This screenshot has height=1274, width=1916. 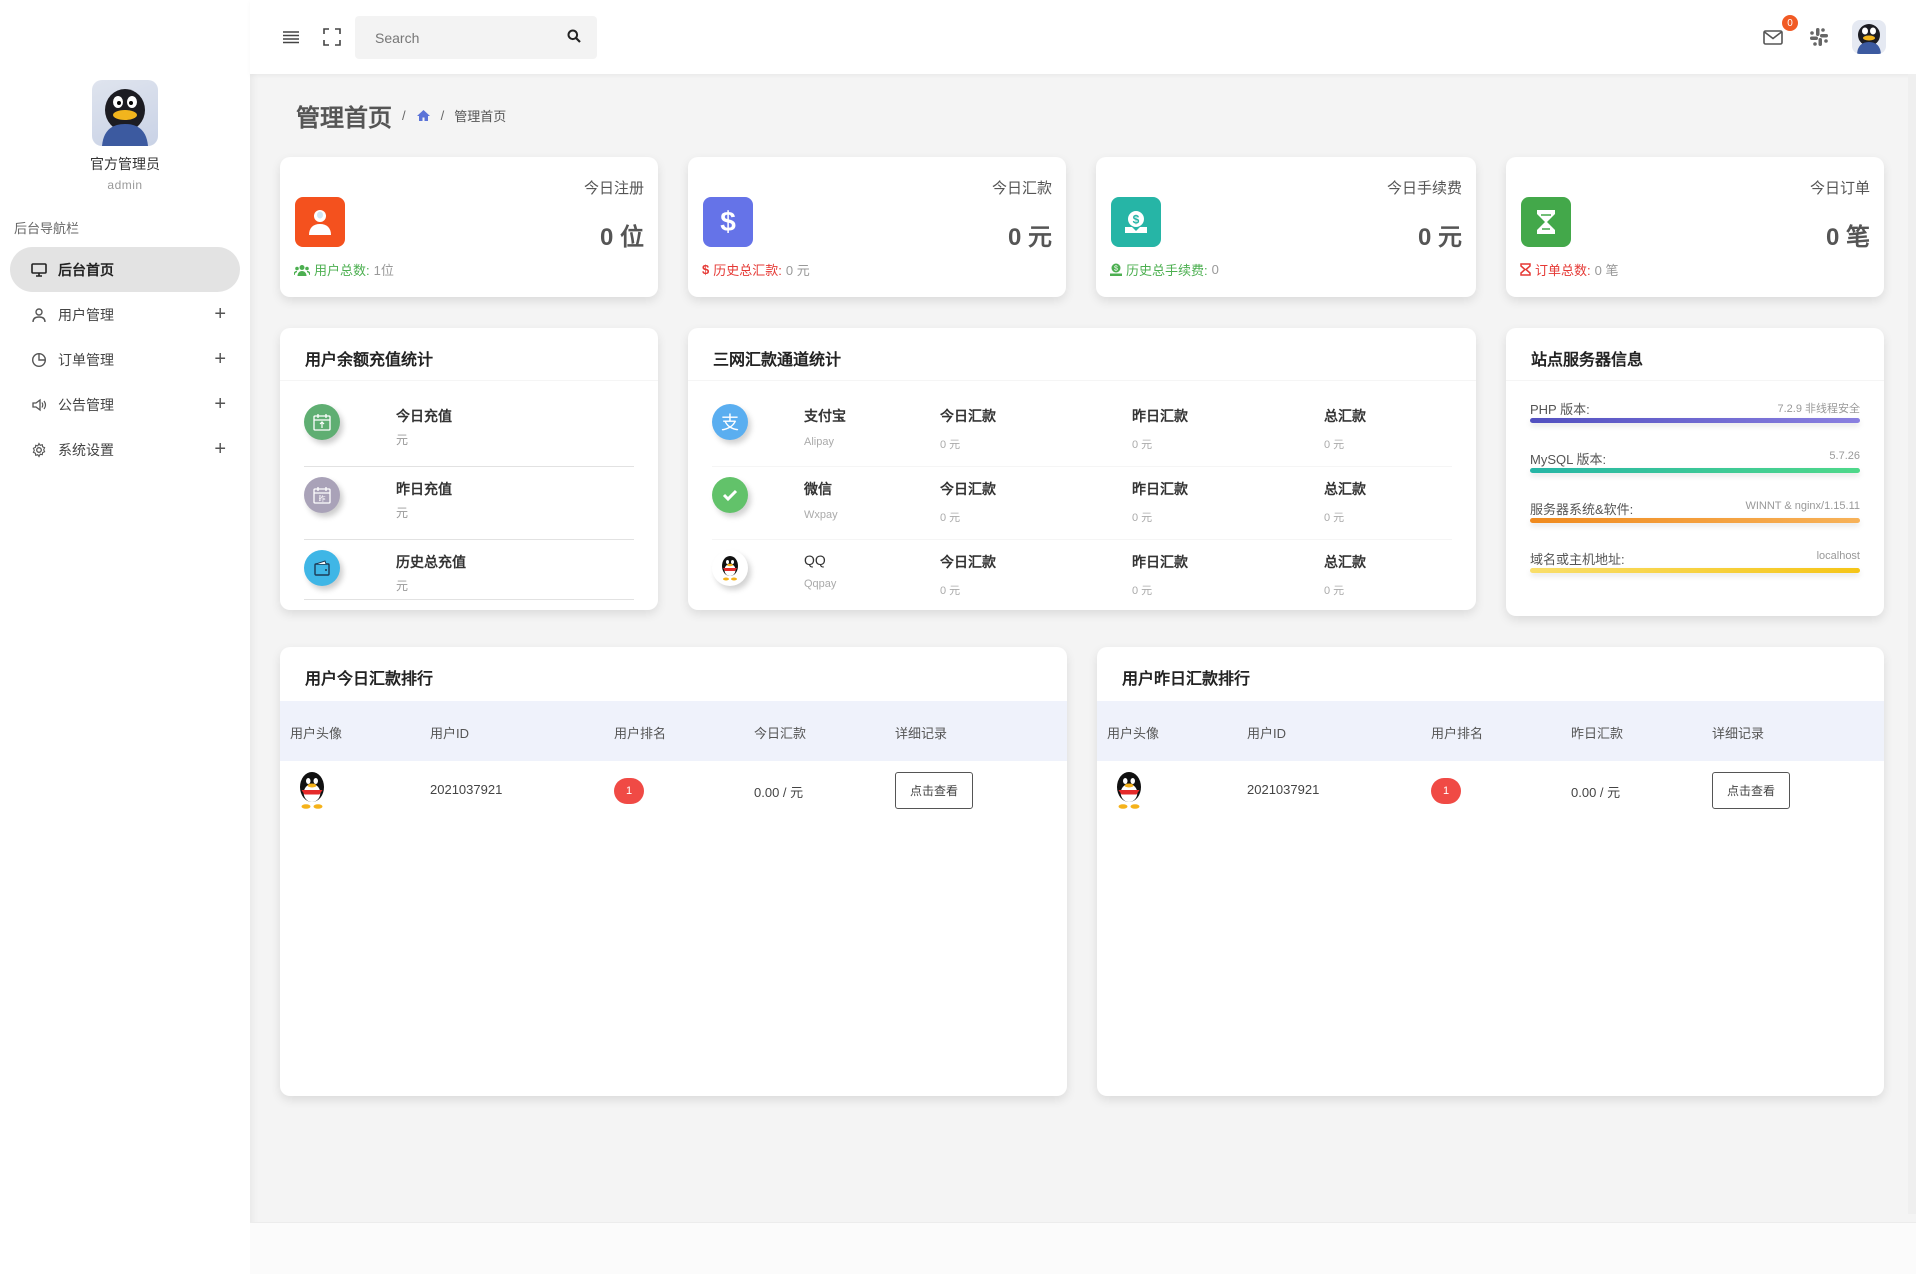 What do you see at coordinates (1082, 503) in the screenshot?
I see `channel-row-wechat: 微信 Wxpay 今日汇款 0 元 昨日汇款 0 元 总汇款 0 元` at bounding box center [1082, 503].